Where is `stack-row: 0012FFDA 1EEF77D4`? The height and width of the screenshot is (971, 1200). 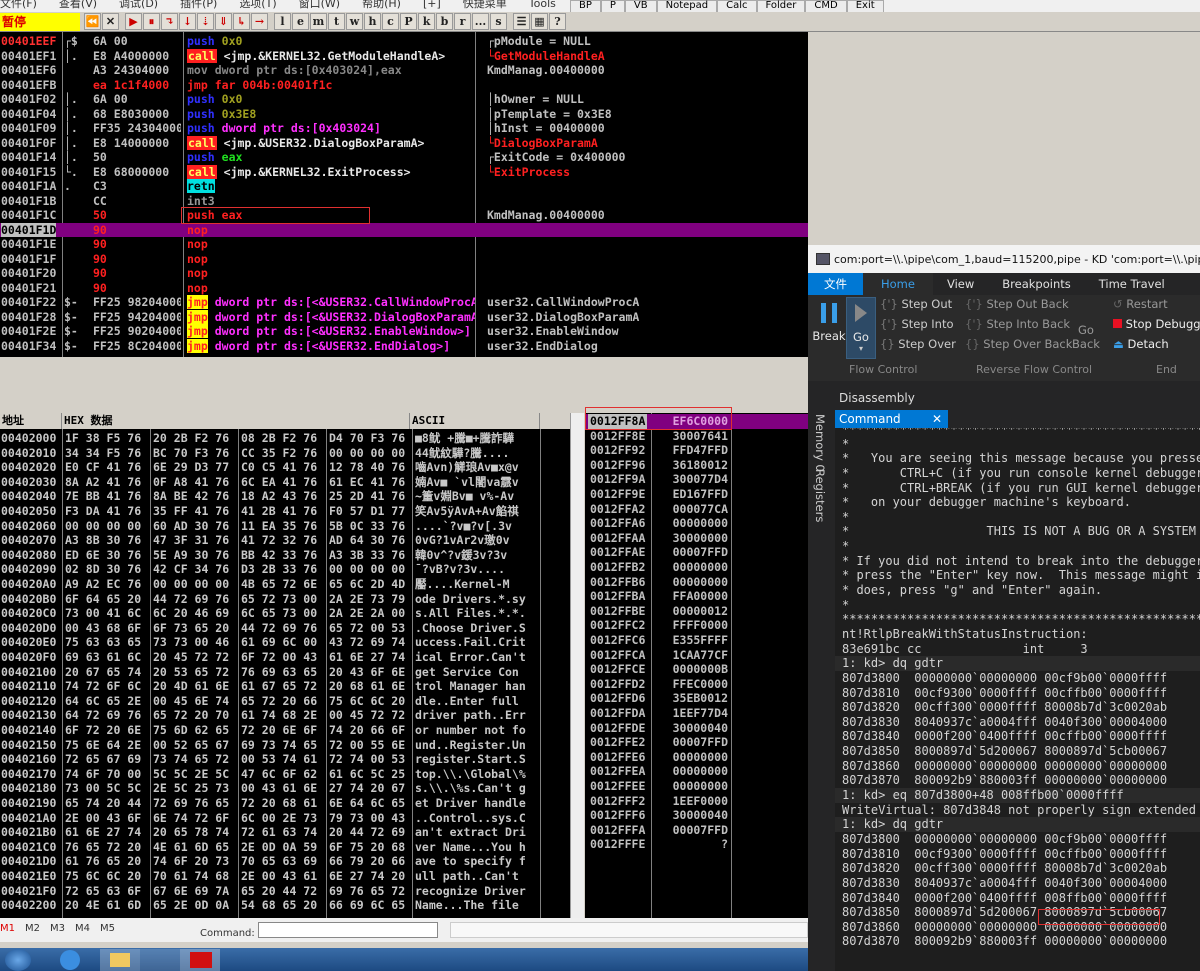 stack-row: 0012FFDA 1EEF77D4 is located at coordinates (696, 713).